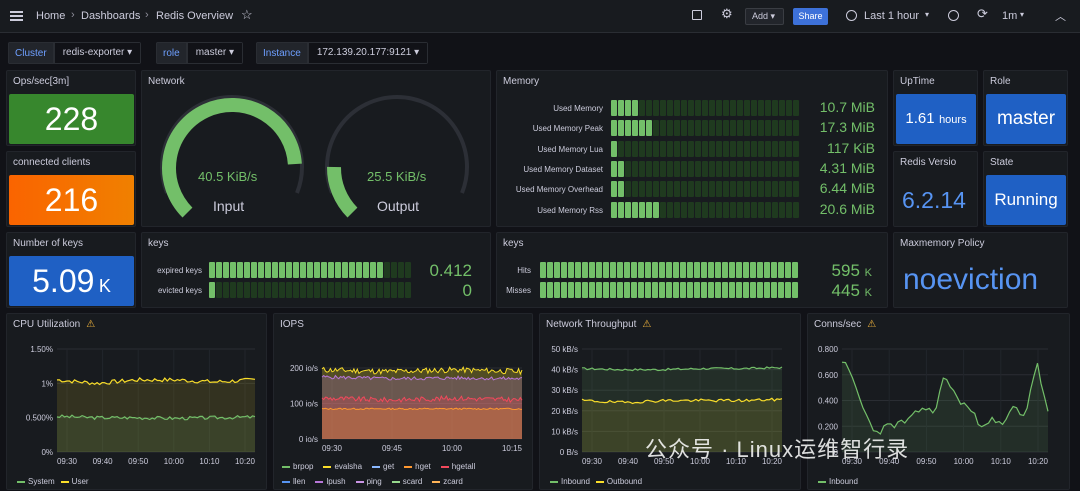 The image size is (1080, 491). I want to click on uptime-unit: hours, so click(953, 120).